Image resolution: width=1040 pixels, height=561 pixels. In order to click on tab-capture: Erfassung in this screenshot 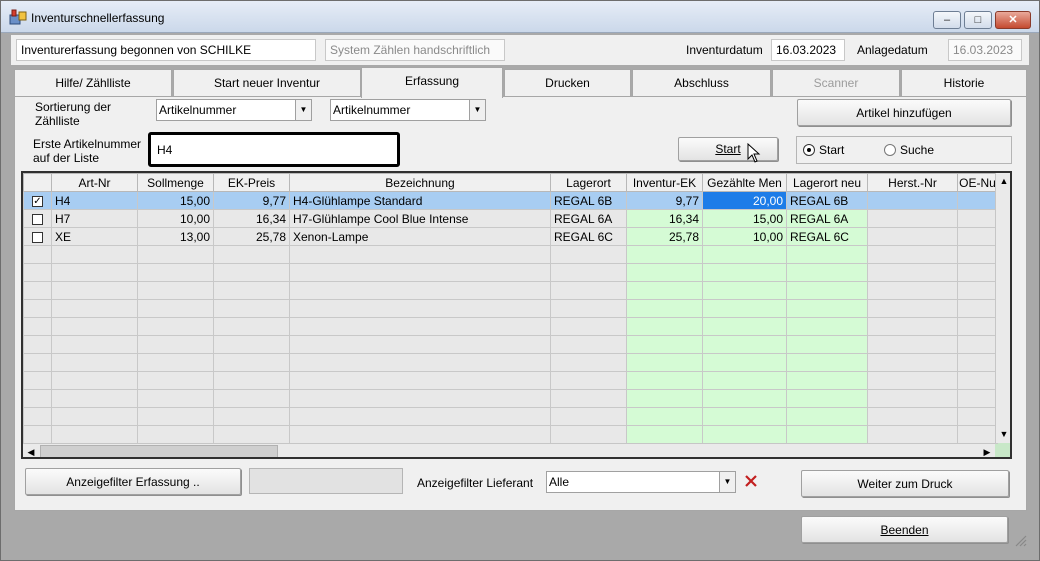, I will do `click(432, 82)`.